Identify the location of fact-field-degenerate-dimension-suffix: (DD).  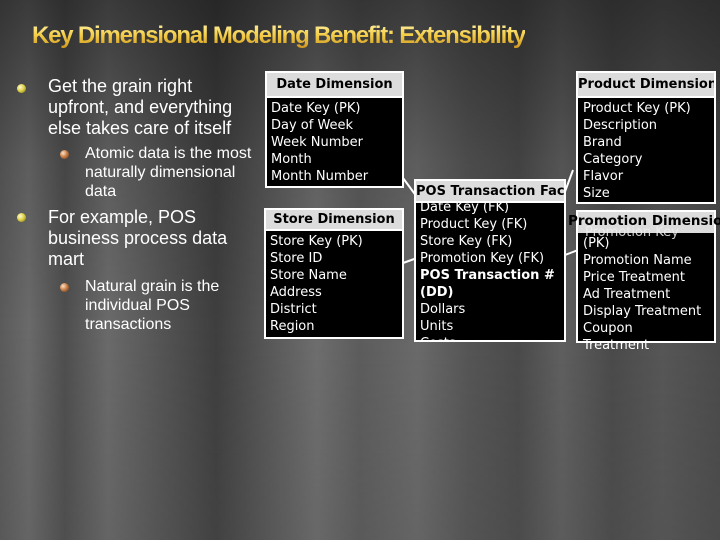
(437, 292).